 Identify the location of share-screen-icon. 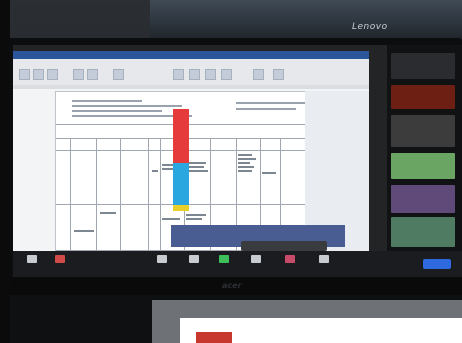
(224, 259).